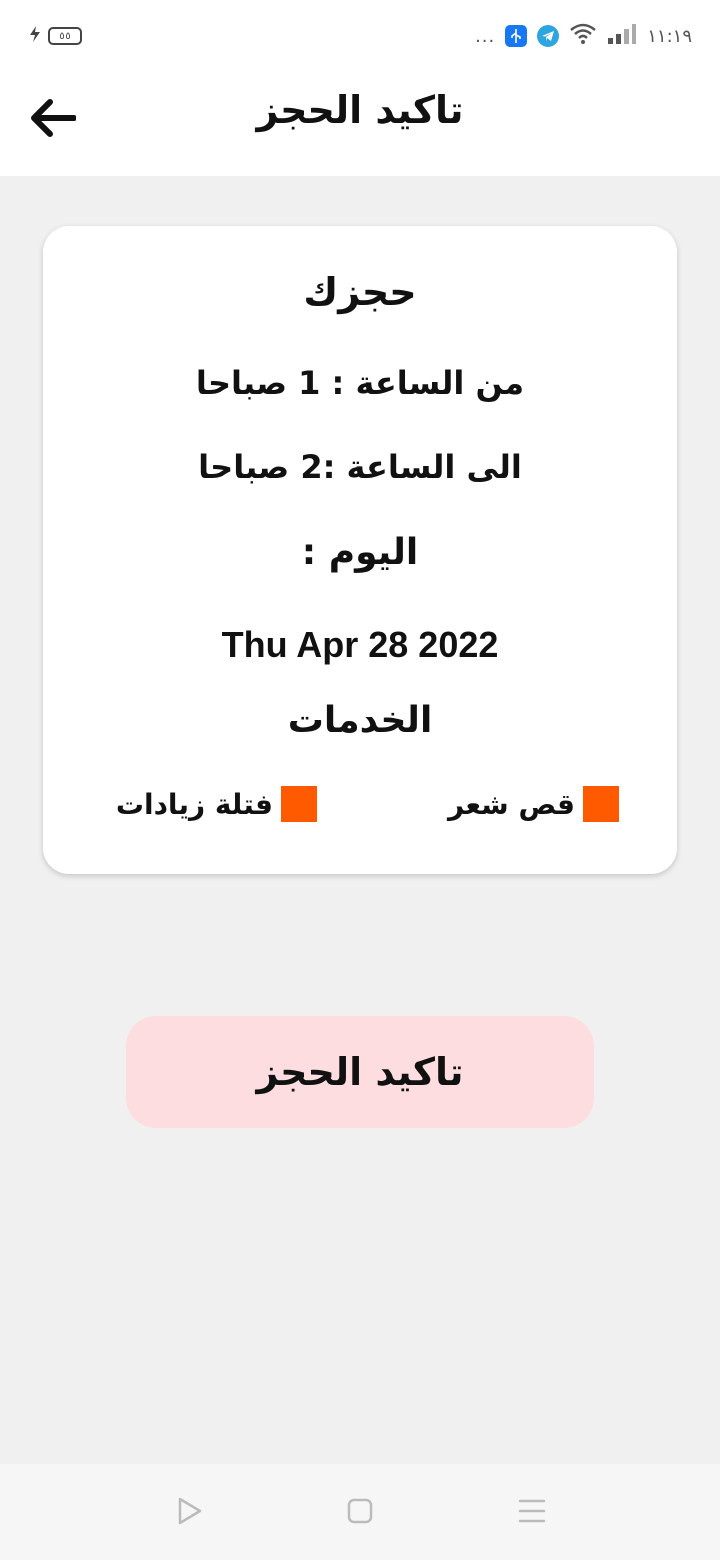  I want to click on charging-icon, so click(35, 36).